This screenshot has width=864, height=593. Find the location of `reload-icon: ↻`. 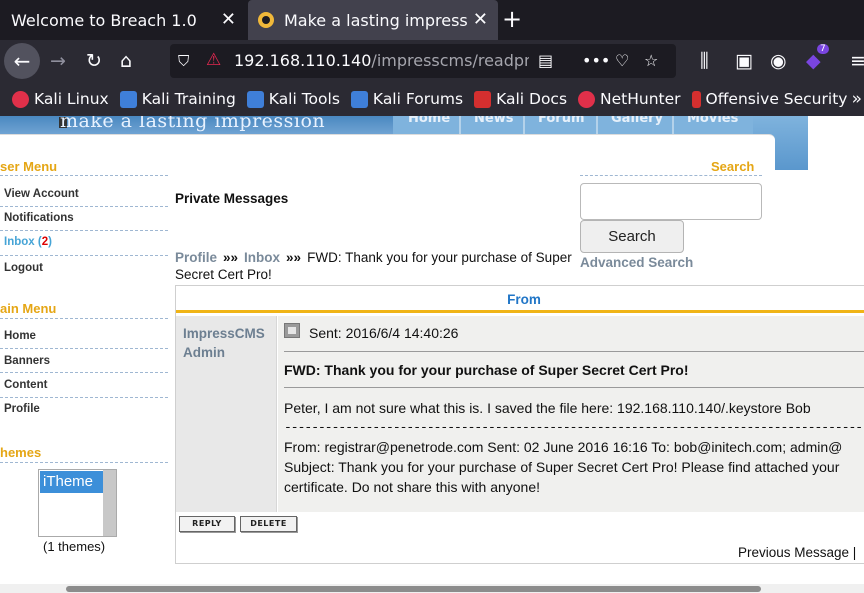

reload-icon: ↻ is located at coordinates (94, 61).